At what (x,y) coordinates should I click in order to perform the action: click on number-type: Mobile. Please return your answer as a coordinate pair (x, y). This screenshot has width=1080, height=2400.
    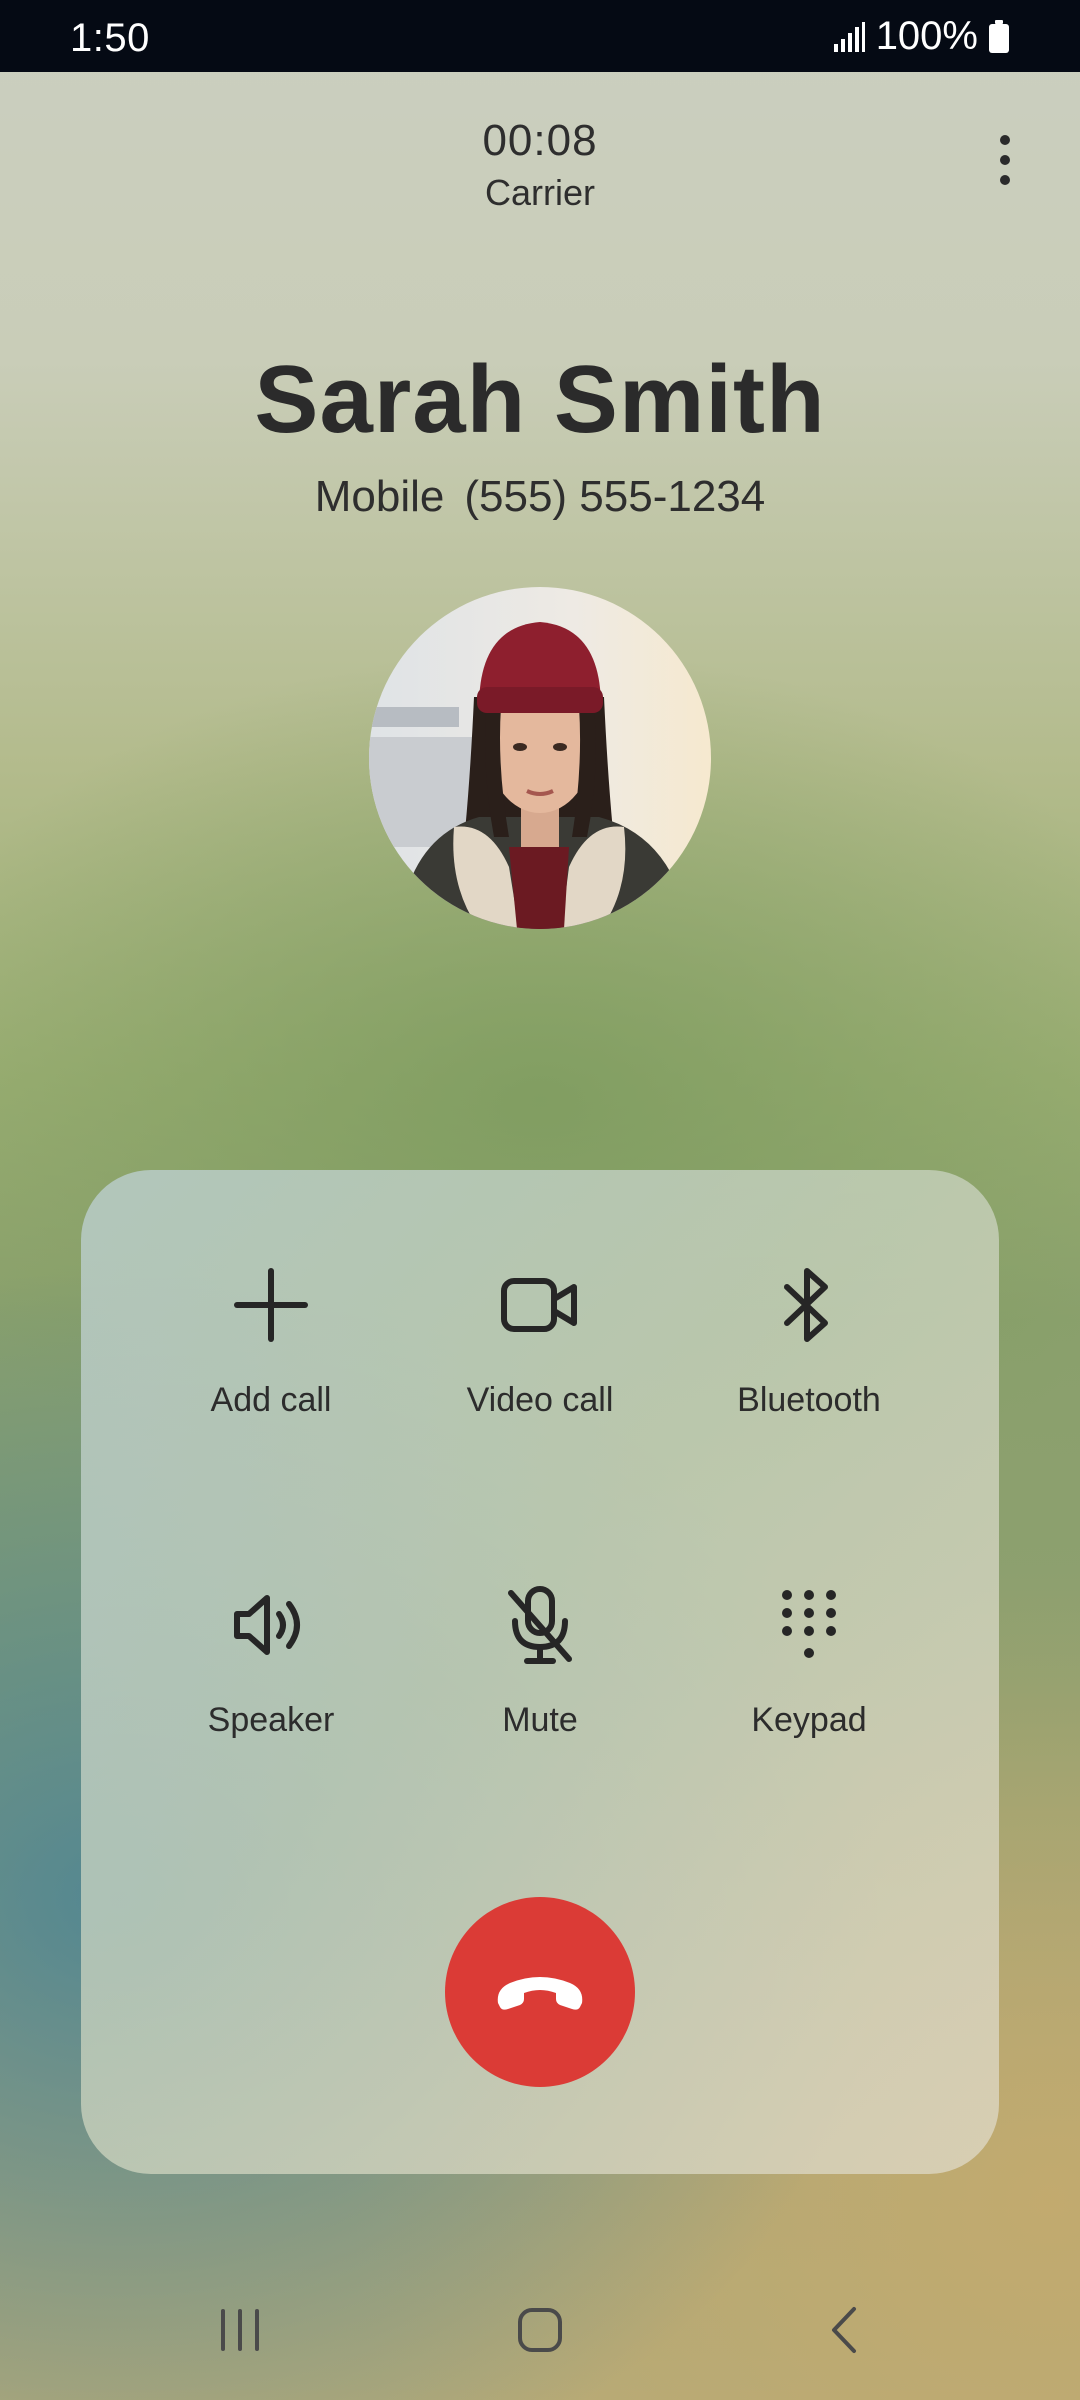
    Looking at the image, I should click on (379, 496).